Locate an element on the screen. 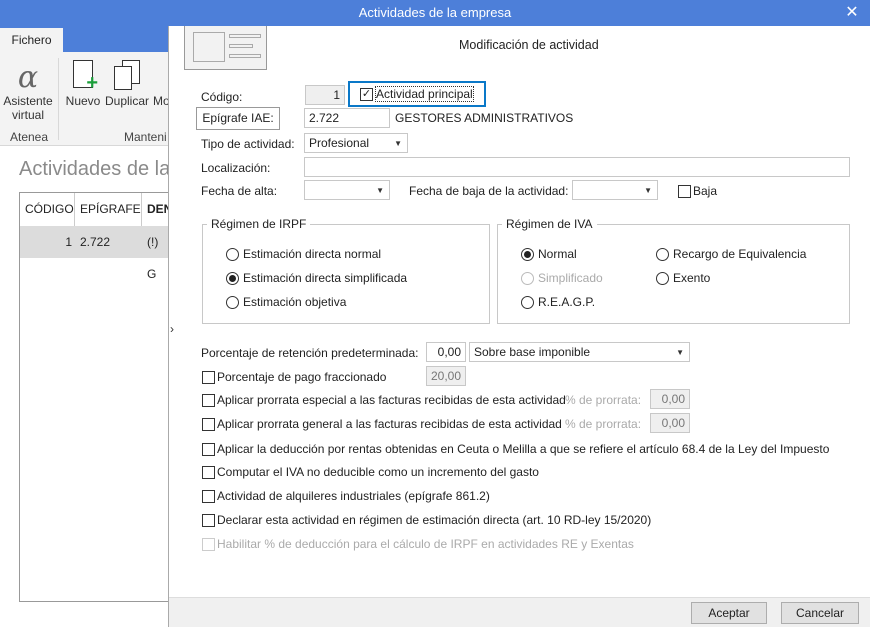  activities-table: CÓDIGO EPÍGRAFE DEN 1 2.722 (!) G is located at coordinates (95, 397).